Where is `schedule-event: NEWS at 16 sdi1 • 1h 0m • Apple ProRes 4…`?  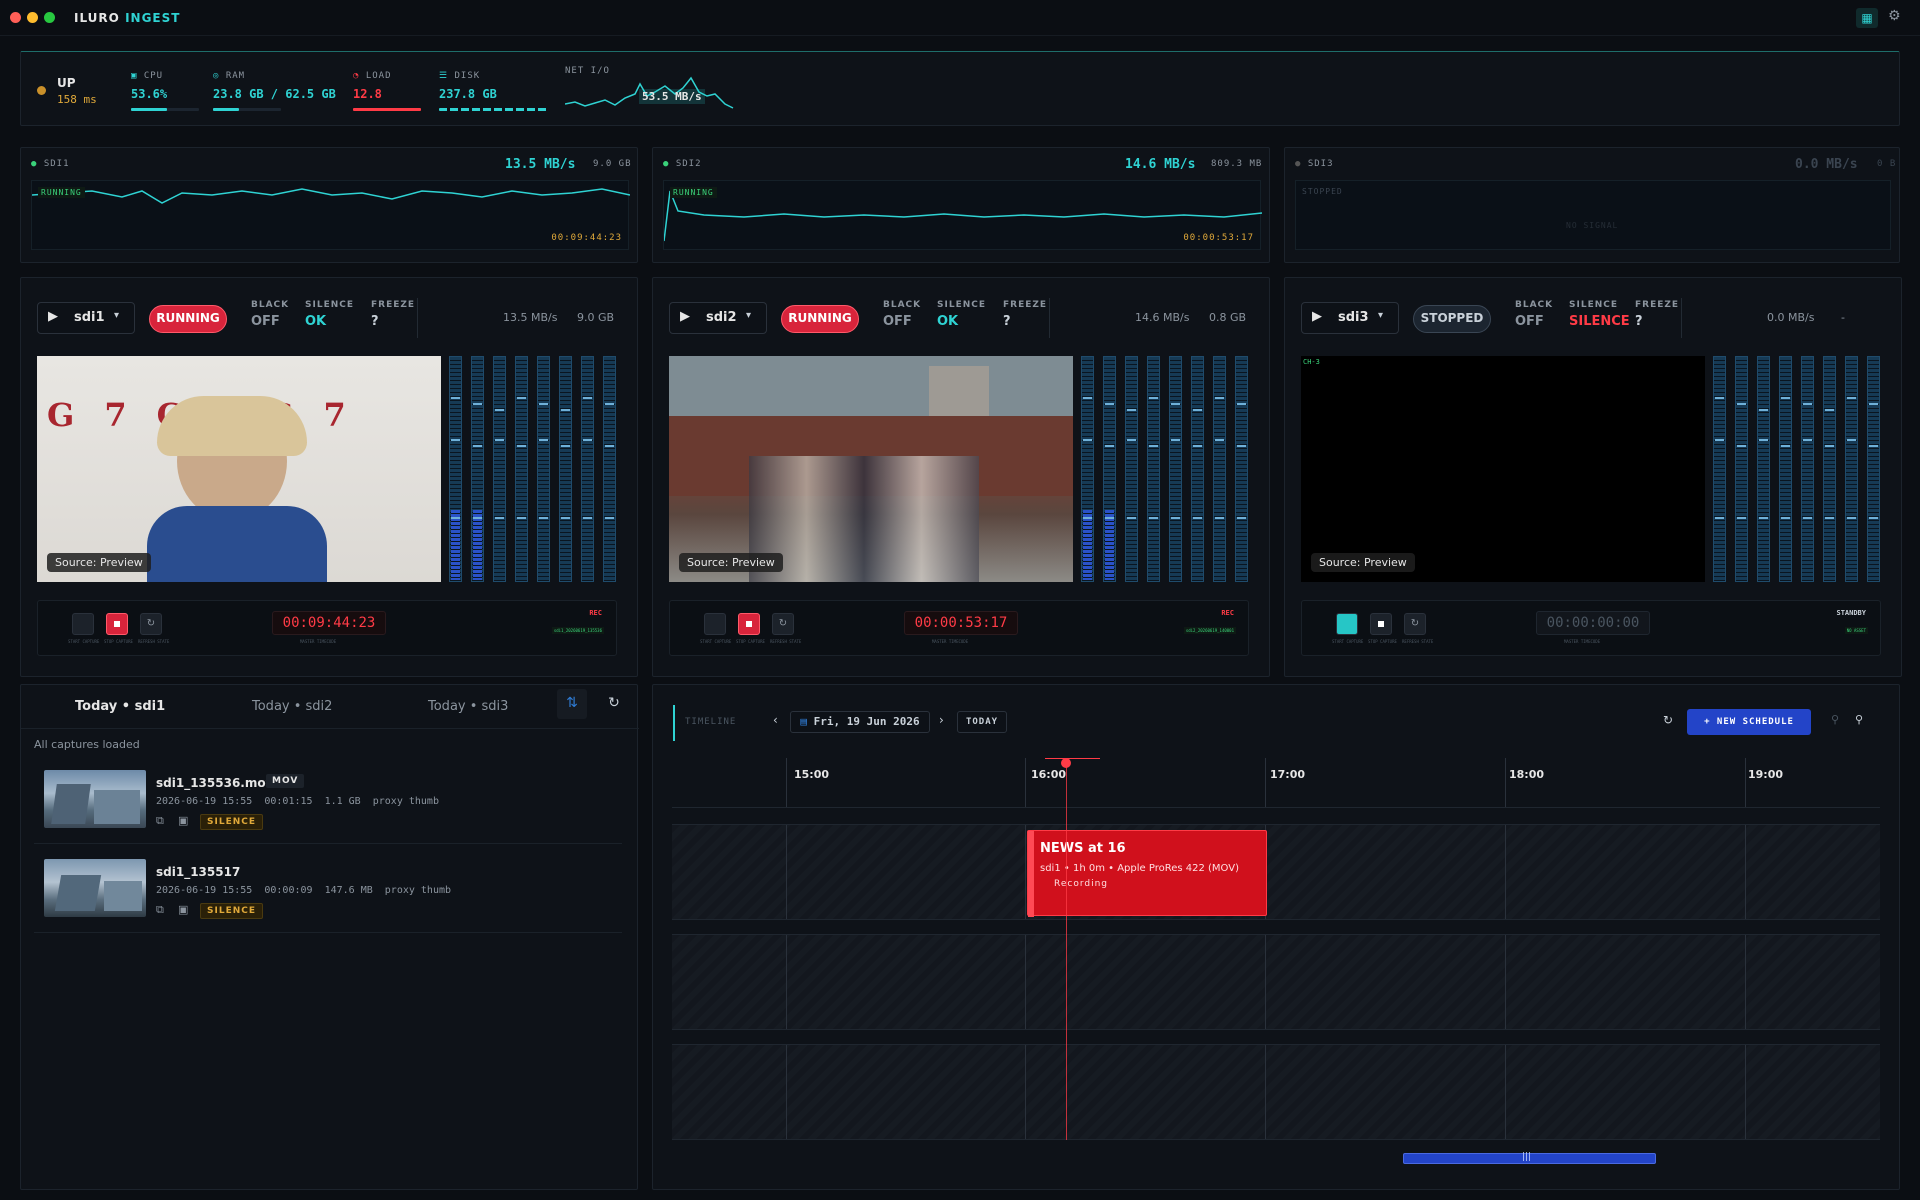 schedule-event: NEWS at 16 sdi1 • 1h 0m • Apple ProRes 4… is located at coordinates (1147, 873).